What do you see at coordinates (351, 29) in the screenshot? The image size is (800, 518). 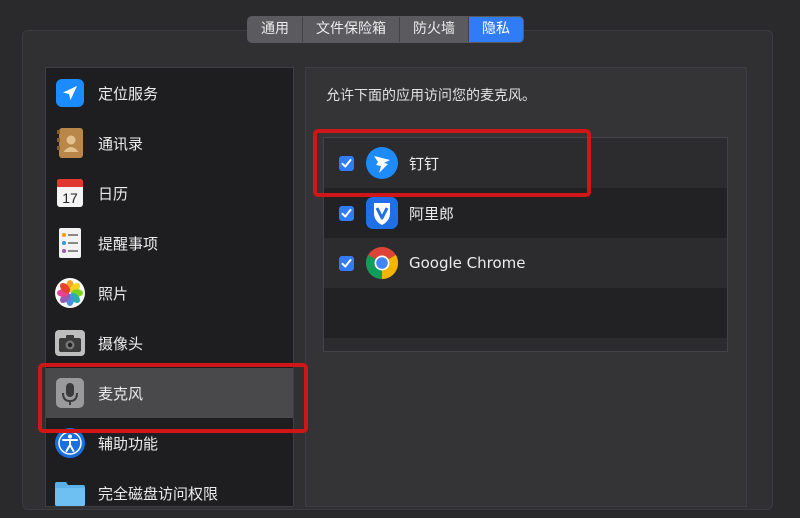 I see `tab-filevault: 文件保险箱` at bounding box center [351, 29].